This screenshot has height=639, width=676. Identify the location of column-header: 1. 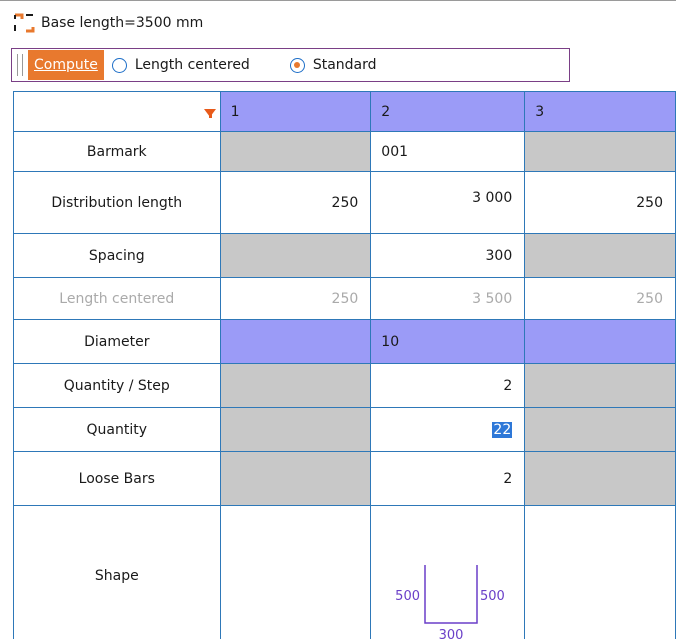
(295, 111).